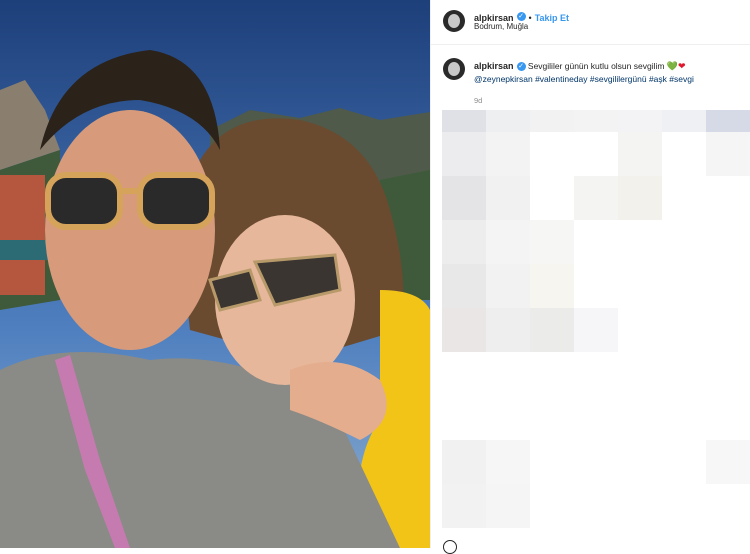 The width and height of the screenshot is (750, 554). I want to click on location-link: Bodrum, Muğla, so click(501, 26).